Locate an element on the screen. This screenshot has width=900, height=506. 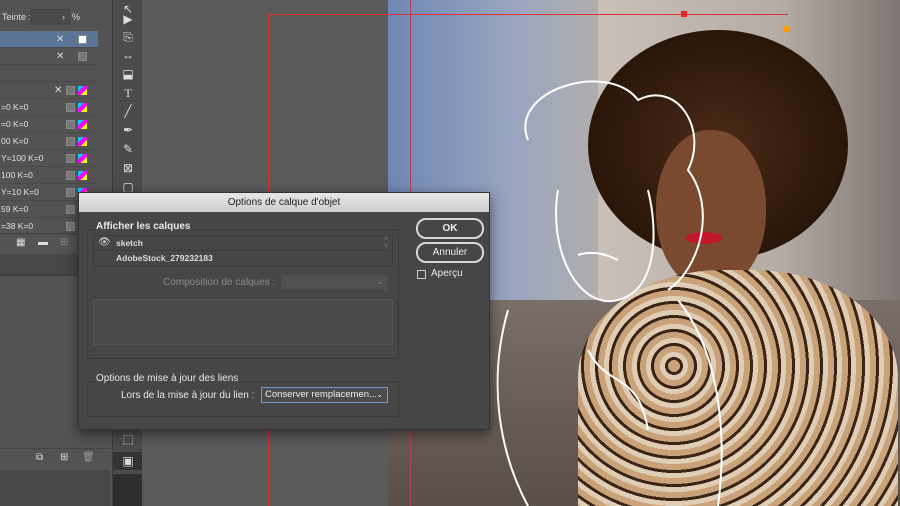
tint-input: › is located at coordinates (50, 17).